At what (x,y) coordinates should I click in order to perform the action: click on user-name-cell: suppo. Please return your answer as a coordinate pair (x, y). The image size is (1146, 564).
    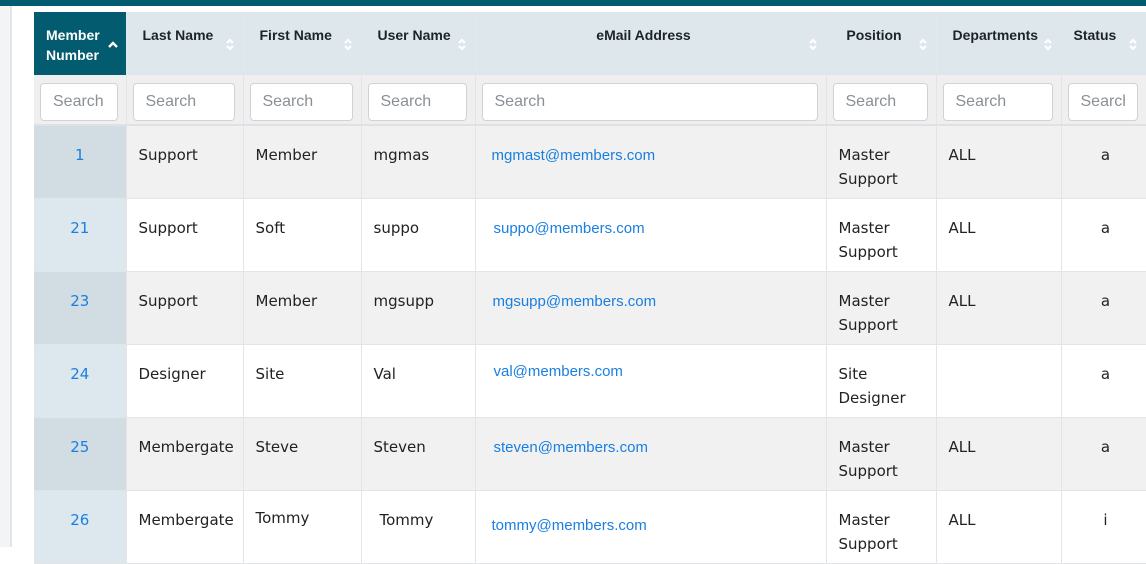
    Looking at the image, I should click on (418, 235).